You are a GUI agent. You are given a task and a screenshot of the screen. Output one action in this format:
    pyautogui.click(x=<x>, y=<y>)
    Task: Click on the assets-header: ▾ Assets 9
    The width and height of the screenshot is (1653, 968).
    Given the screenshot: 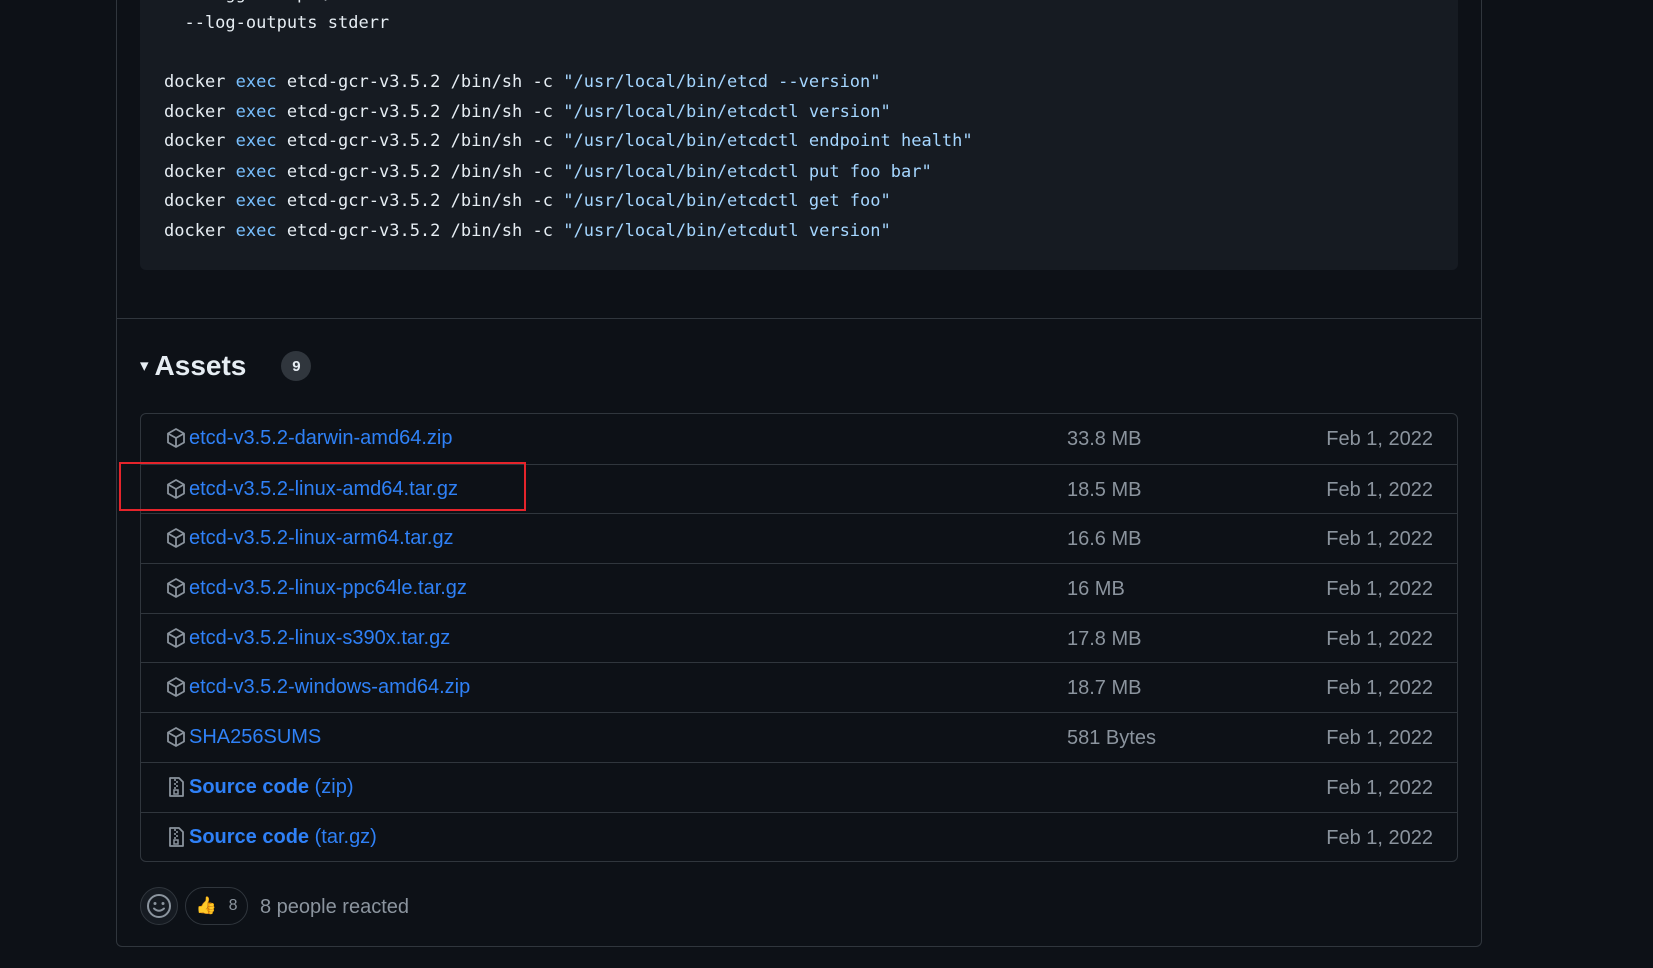 What is the action you would take?
    pyautogui.click(x=226, y=366)
    